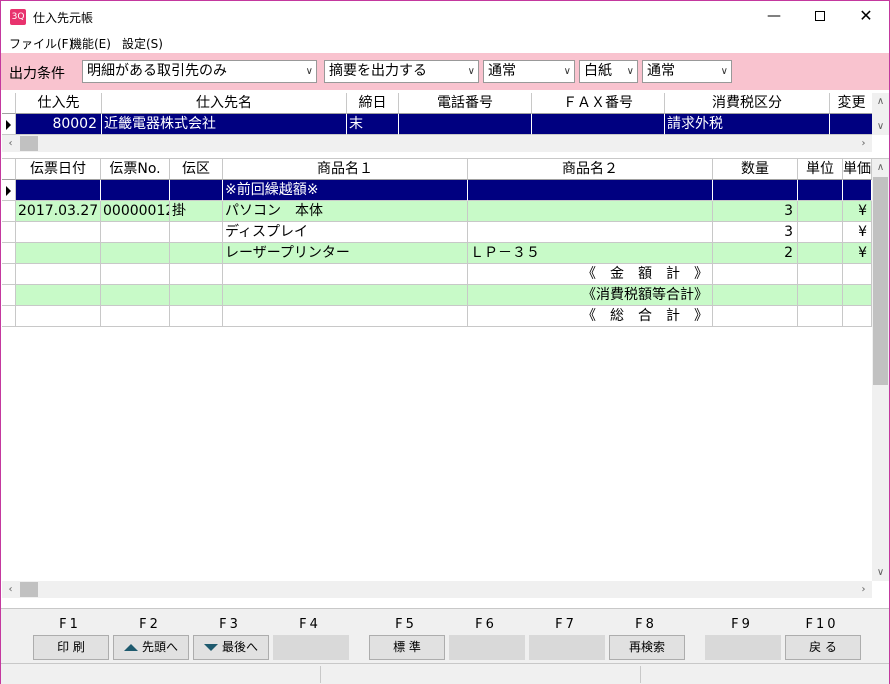  Describe the element at coordinates (852, 103) in the screenshot. I see `col-change: 変更` at that location.